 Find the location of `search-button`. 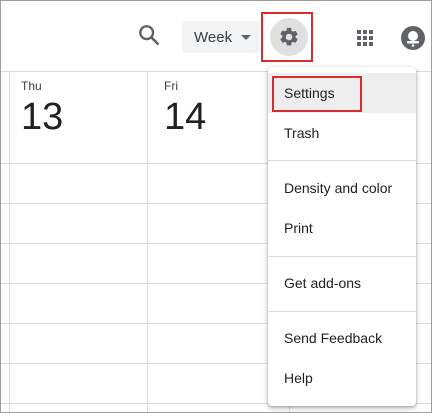

search-button is located at coordinates (149, 35).